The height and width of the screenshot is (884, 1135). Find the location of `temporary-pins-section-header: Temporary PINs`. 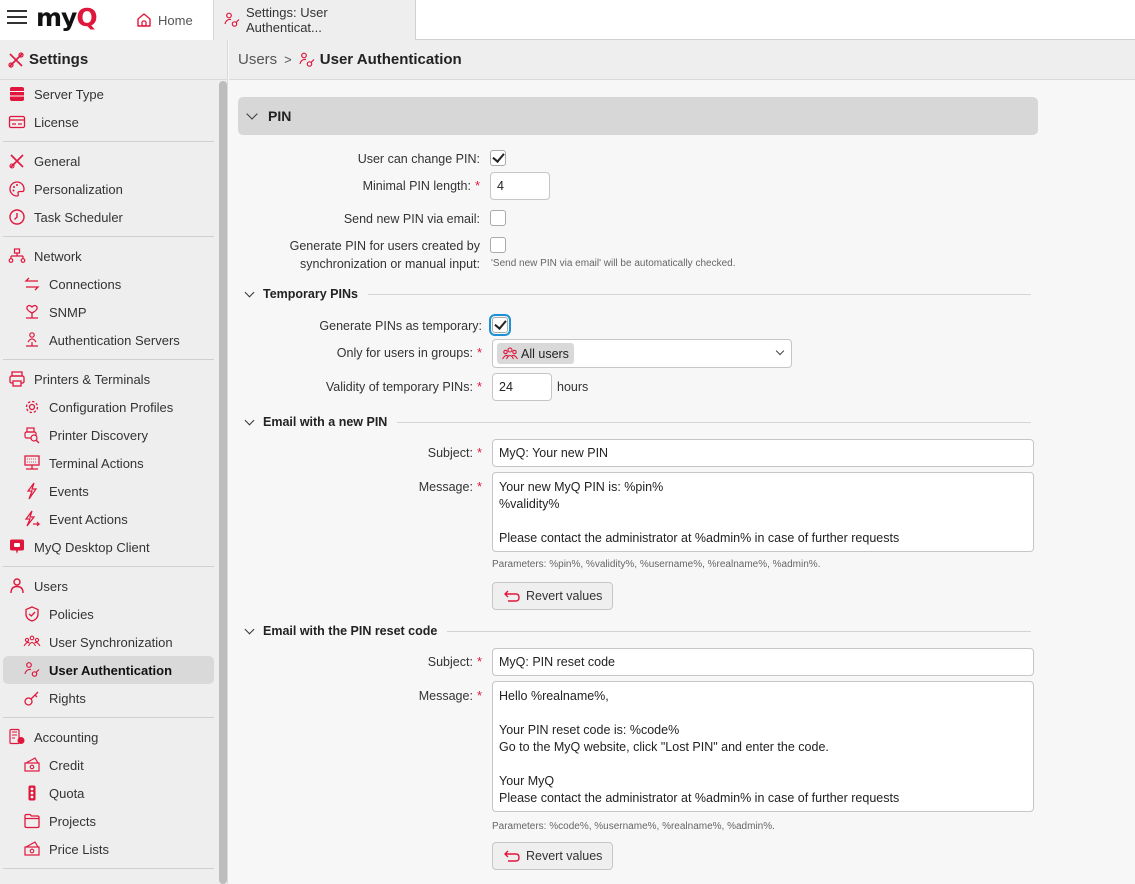

temporary-pins-section-header: Temporary PINs is located at coordinates (637, 294).